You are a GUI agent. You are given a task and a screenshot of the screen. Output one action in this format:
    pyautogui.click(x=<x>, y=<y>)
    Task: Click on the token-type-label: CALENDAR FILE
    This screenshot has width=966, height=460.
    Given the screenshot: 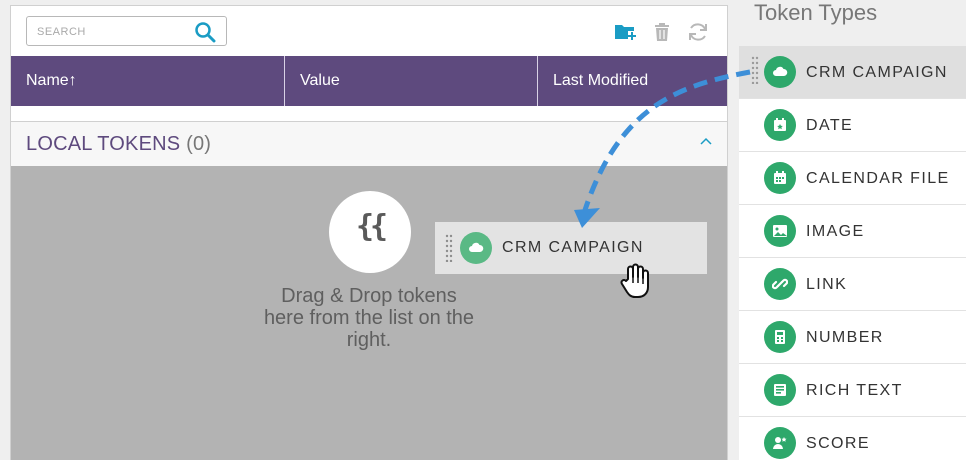 What is the action you would take?
    pyautogui.click(x=878, y=178)
    